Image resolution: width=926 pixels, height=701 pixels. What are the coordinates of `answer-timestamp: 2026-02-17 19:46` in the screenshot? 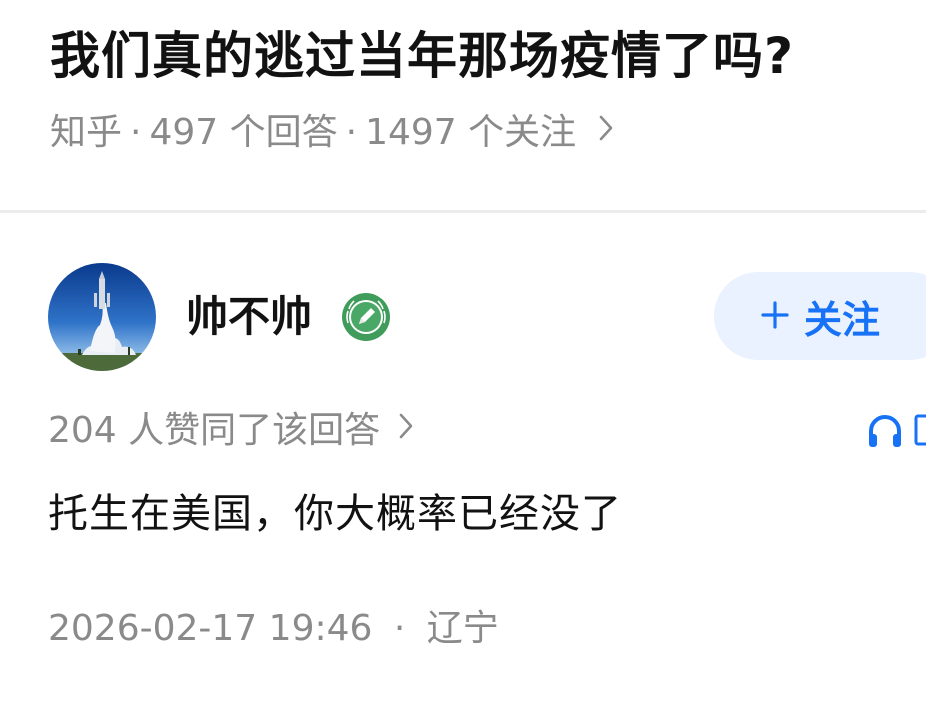 It's located at (210, 628).